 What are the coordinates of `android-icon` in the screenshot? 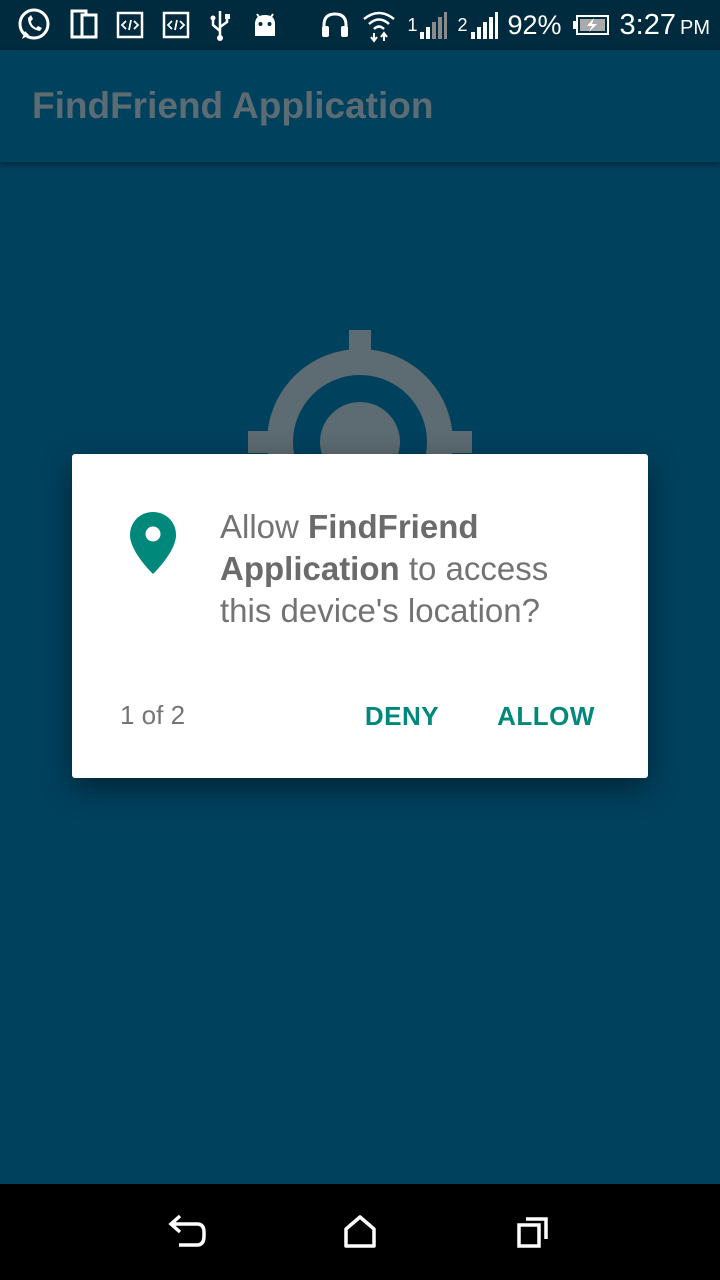 It's located at (265, 25).